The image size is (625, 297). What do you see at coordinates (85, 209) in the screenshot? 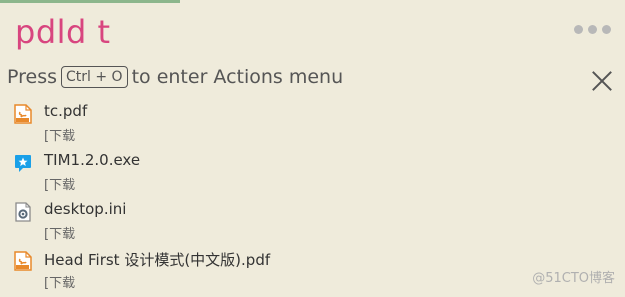
I see `result-name: desktop.ini` at bounding box center [85, 209].